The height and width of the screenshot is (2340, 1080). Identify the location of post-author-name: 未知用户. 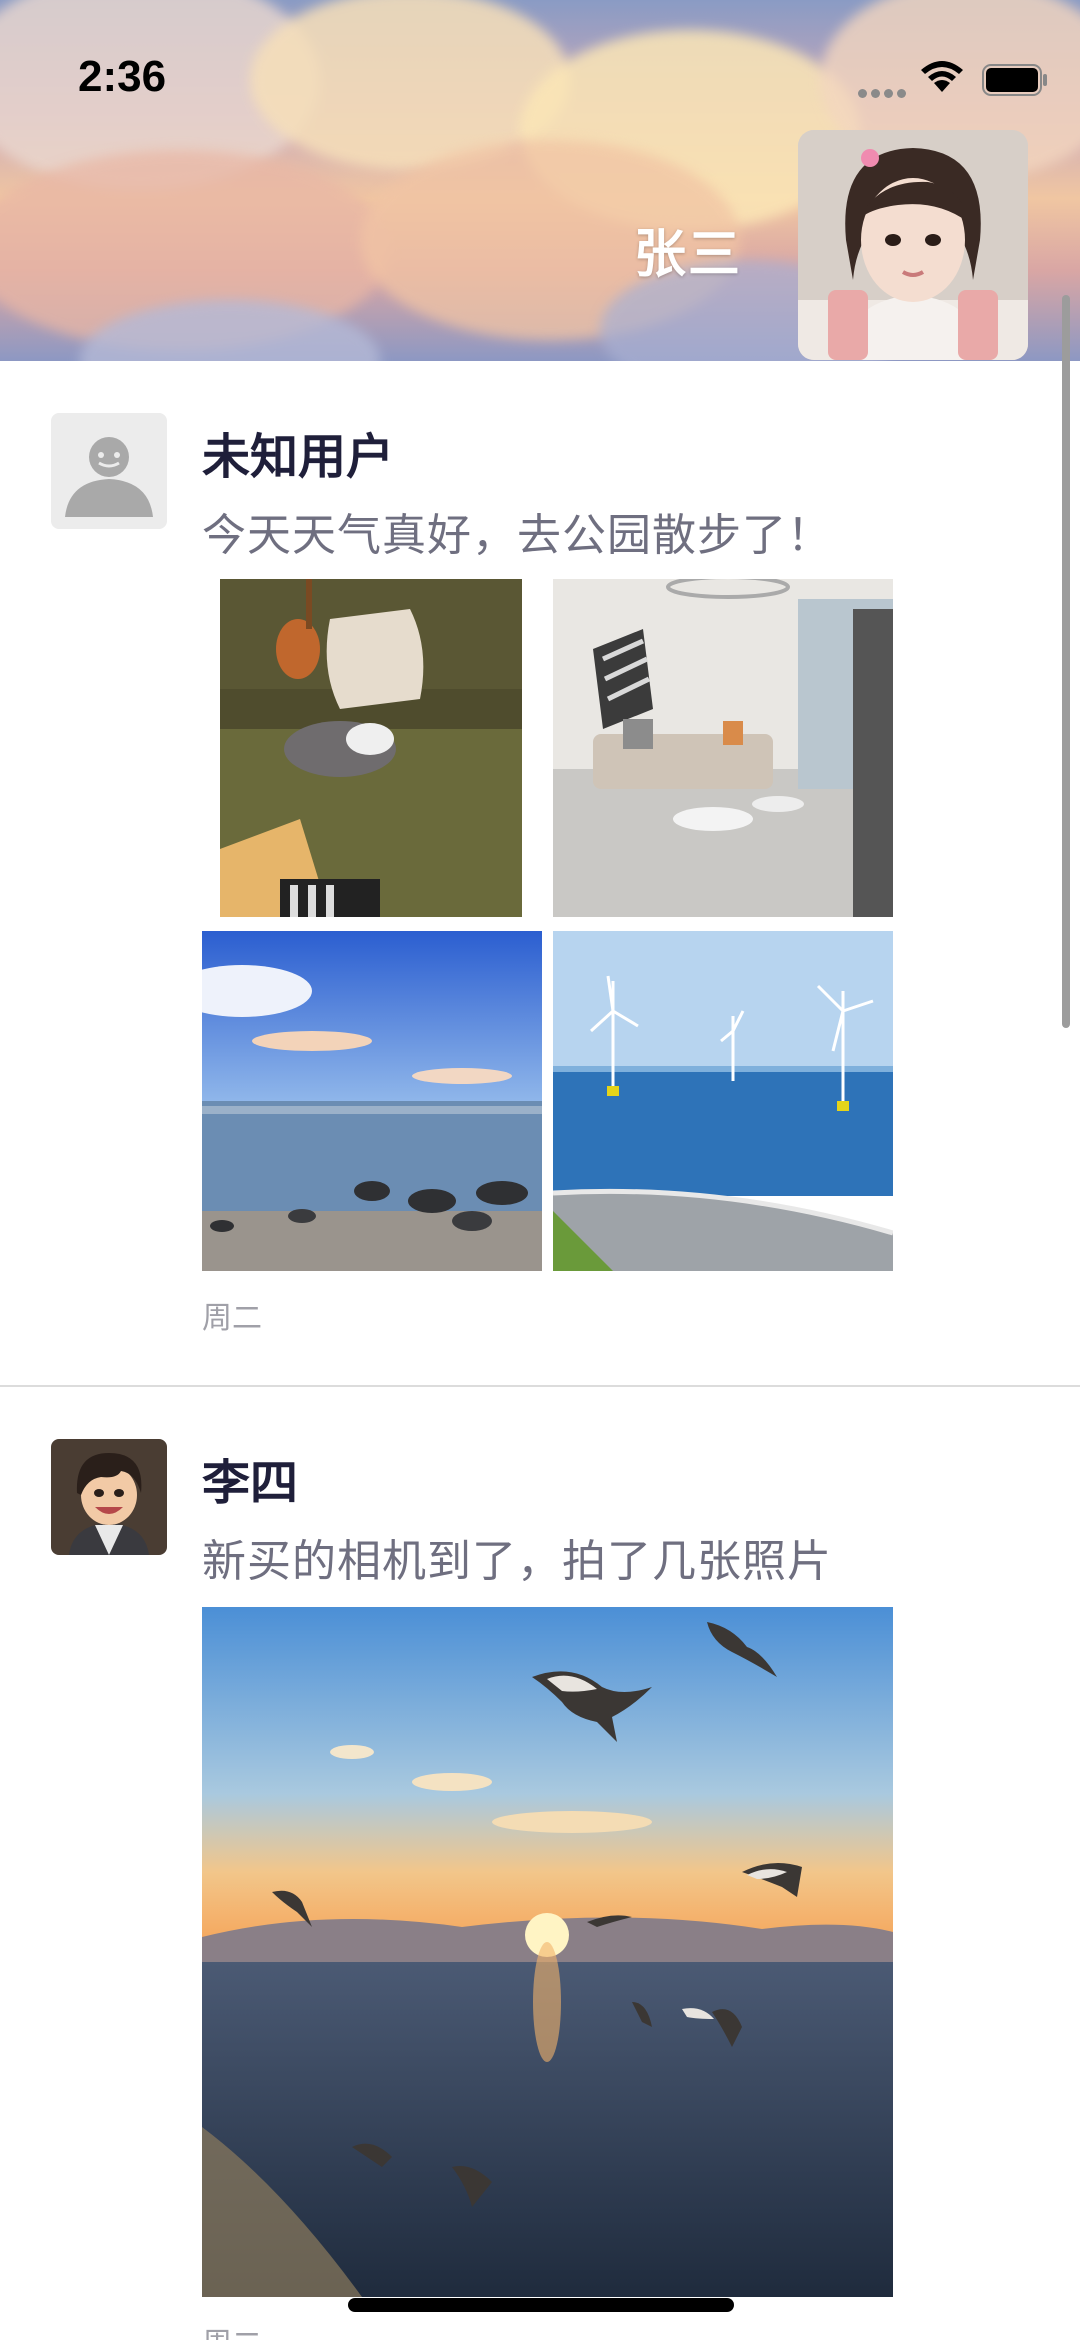
(298, 452).